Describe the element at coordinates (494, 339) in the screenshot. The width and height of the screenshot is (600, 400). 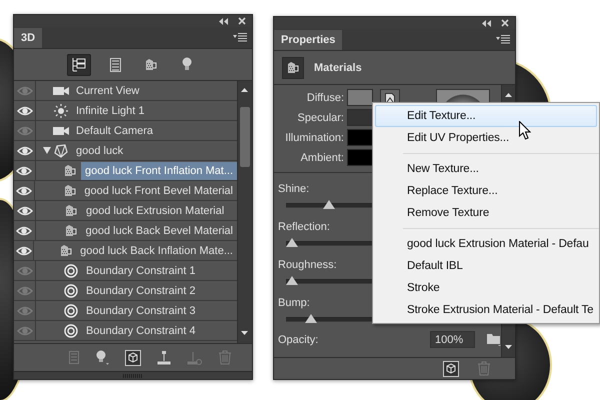
I see `folder-icon` at that location.